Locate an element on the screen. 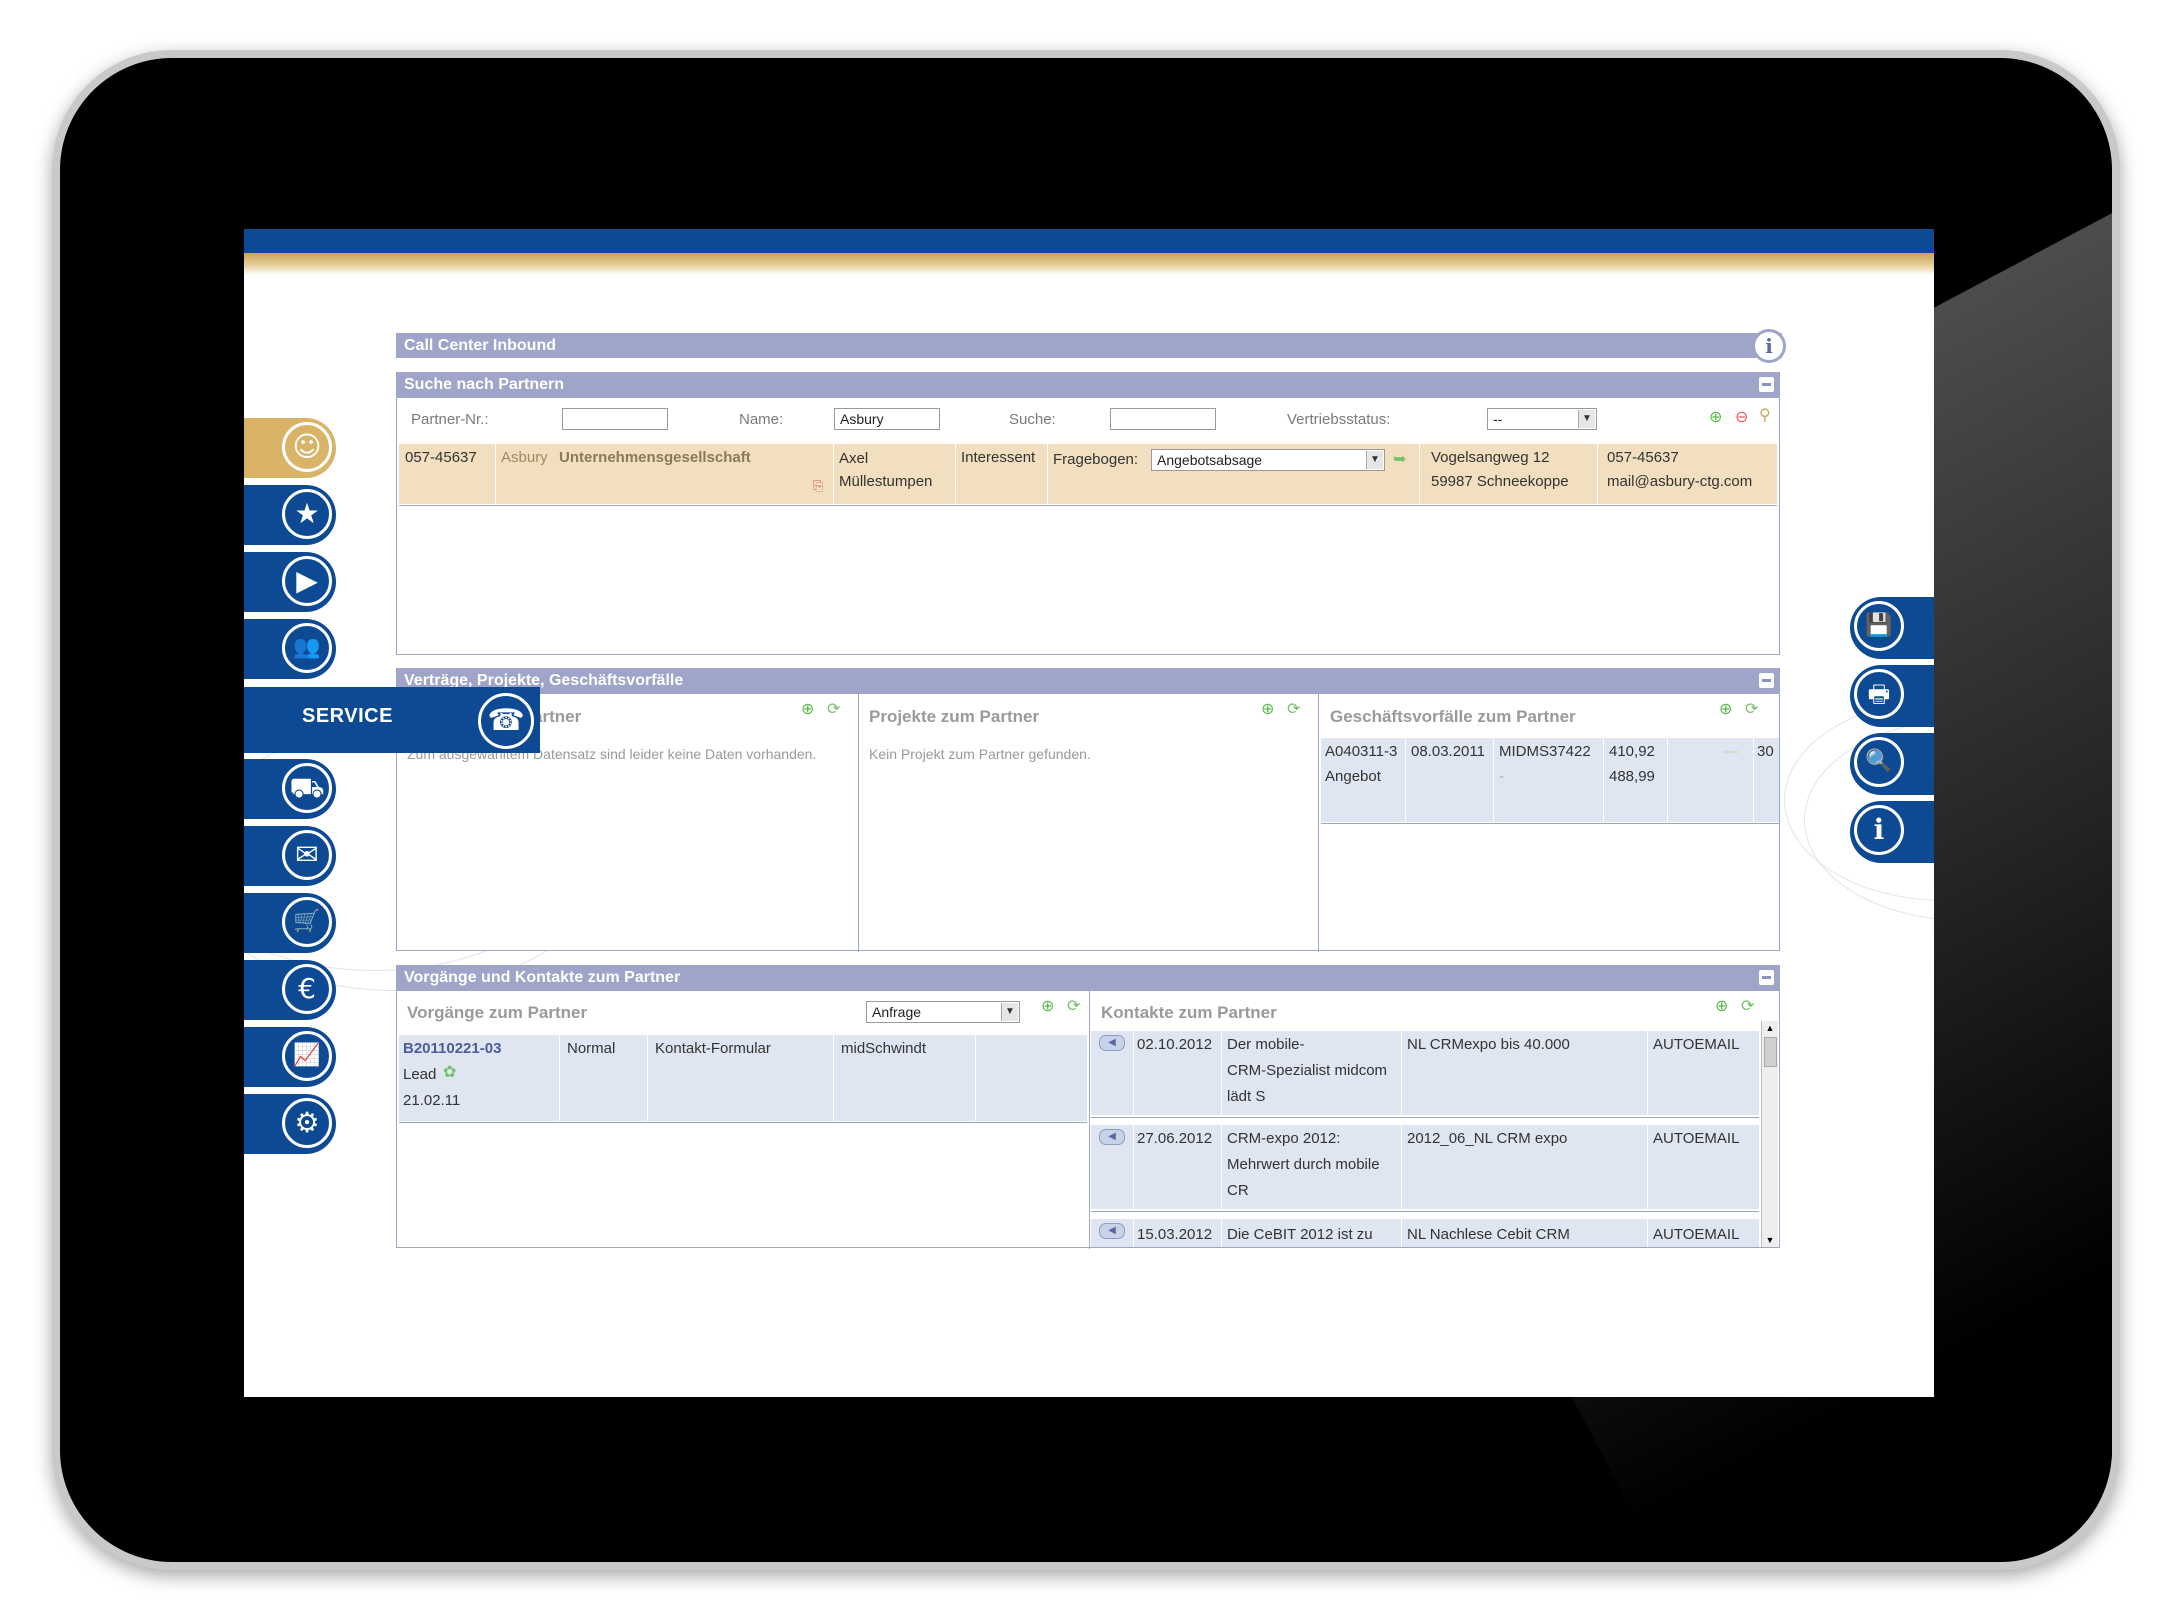 The height and width of the screenshot is (1620, 2173). search-button: 🔍 is located at coordinates (1892, 764).